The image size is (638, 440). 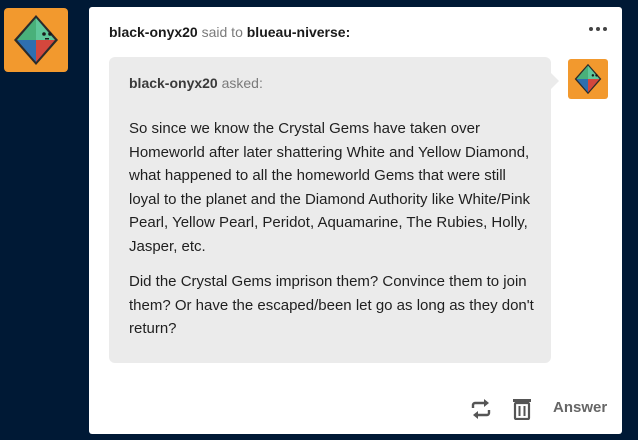 What do you see at coordinates (153, 32) in the screenshot?
I see `author-name: black-onyx20` at bounding box center [153, 32].